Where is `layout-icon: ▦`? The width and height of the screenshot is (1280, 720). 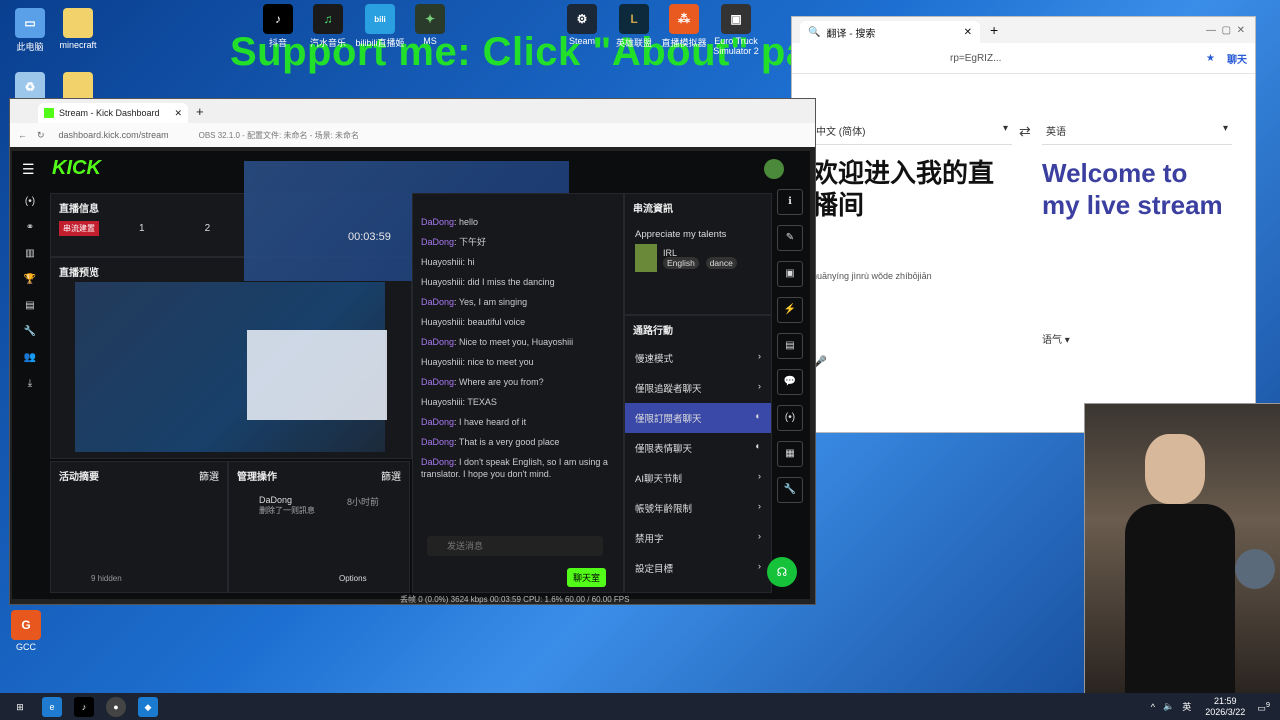 layout-icon: ▦ is located at coordinates (790, 454).